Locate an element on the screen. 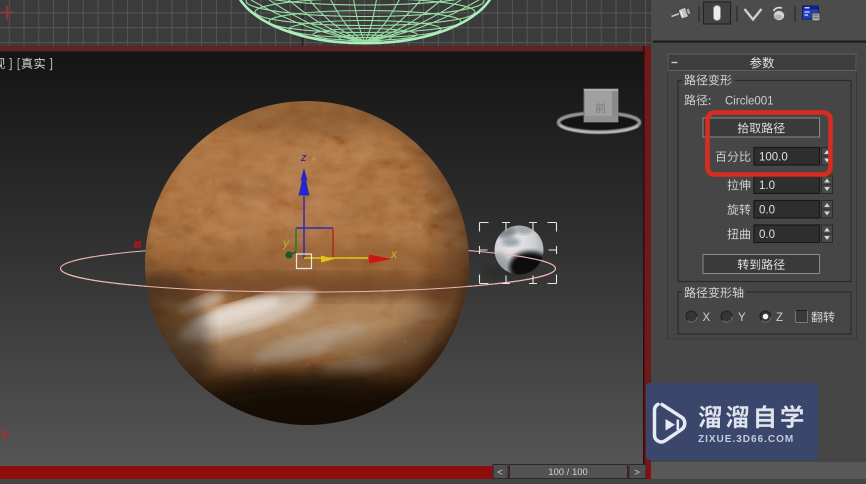 The height and width of the screenshot is (484, 866). svg-text: z is located at coordinates (303, 158).